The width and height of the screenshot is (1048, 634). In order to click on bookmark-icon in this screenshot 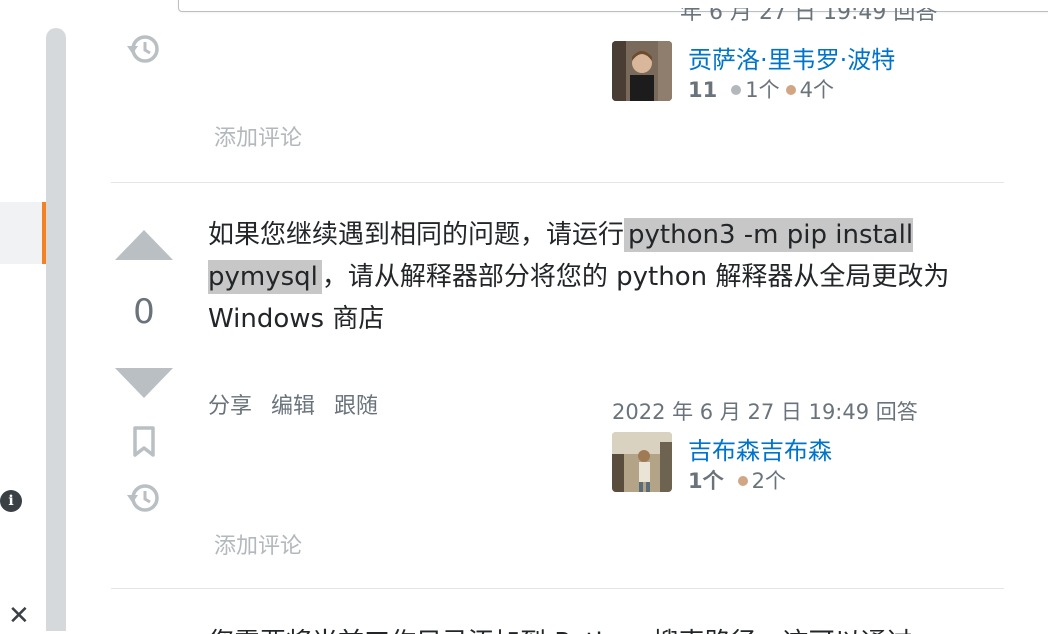, I will do `click(144, 442)`.